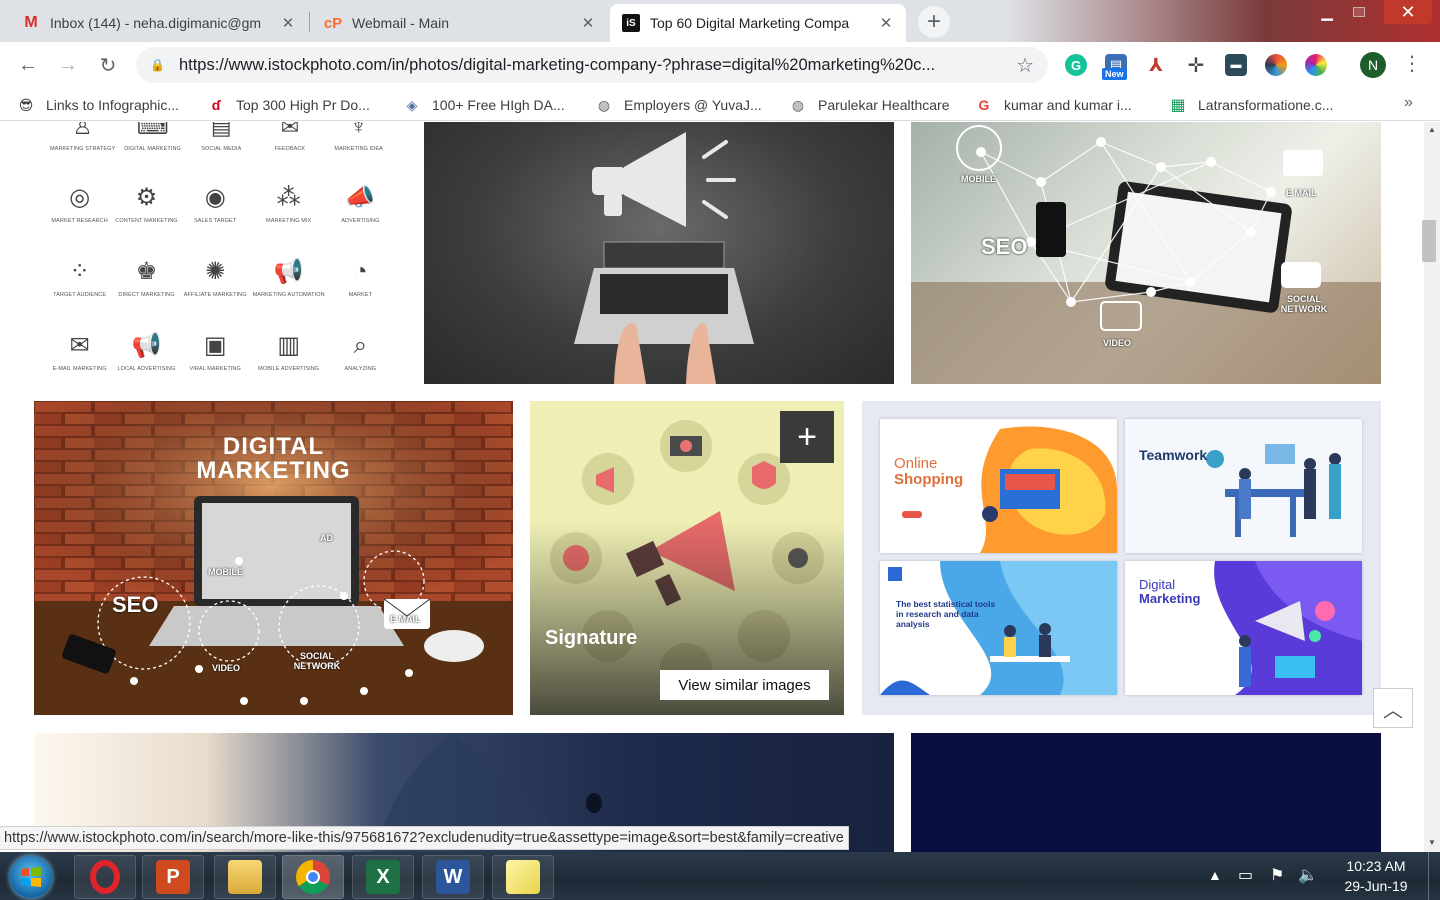 This screenshot has width=1440, height=900. Describe the element at coordinates (108, 65) in the screenshot. I see `reload-button: ↻` at that location.